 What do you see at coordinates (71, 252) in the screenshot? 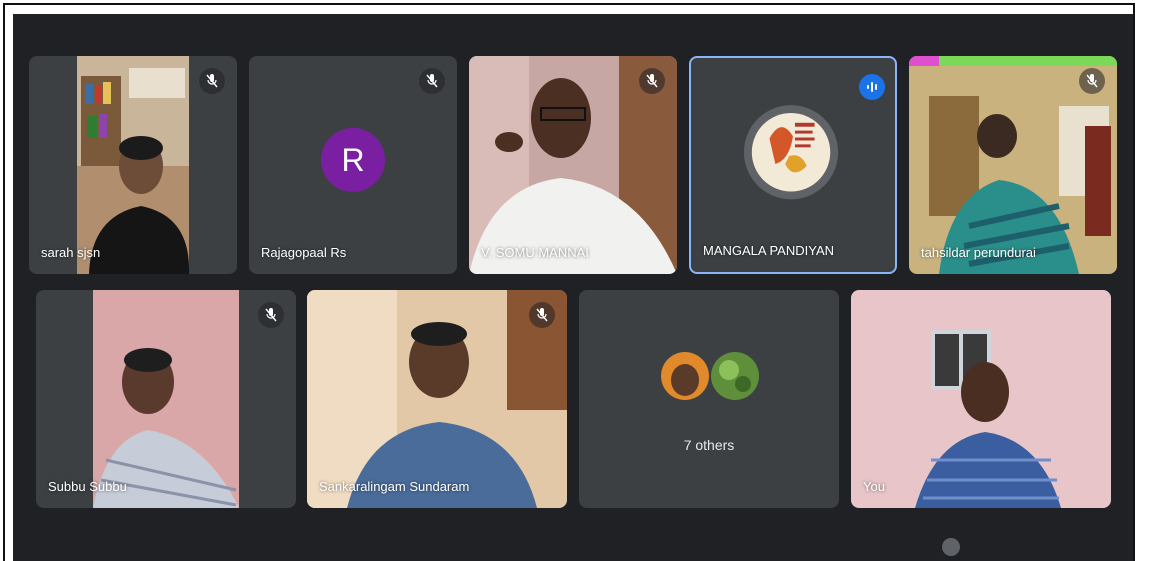
I see `participant-name: sarah sjsn` at bounding box center [71, 252].